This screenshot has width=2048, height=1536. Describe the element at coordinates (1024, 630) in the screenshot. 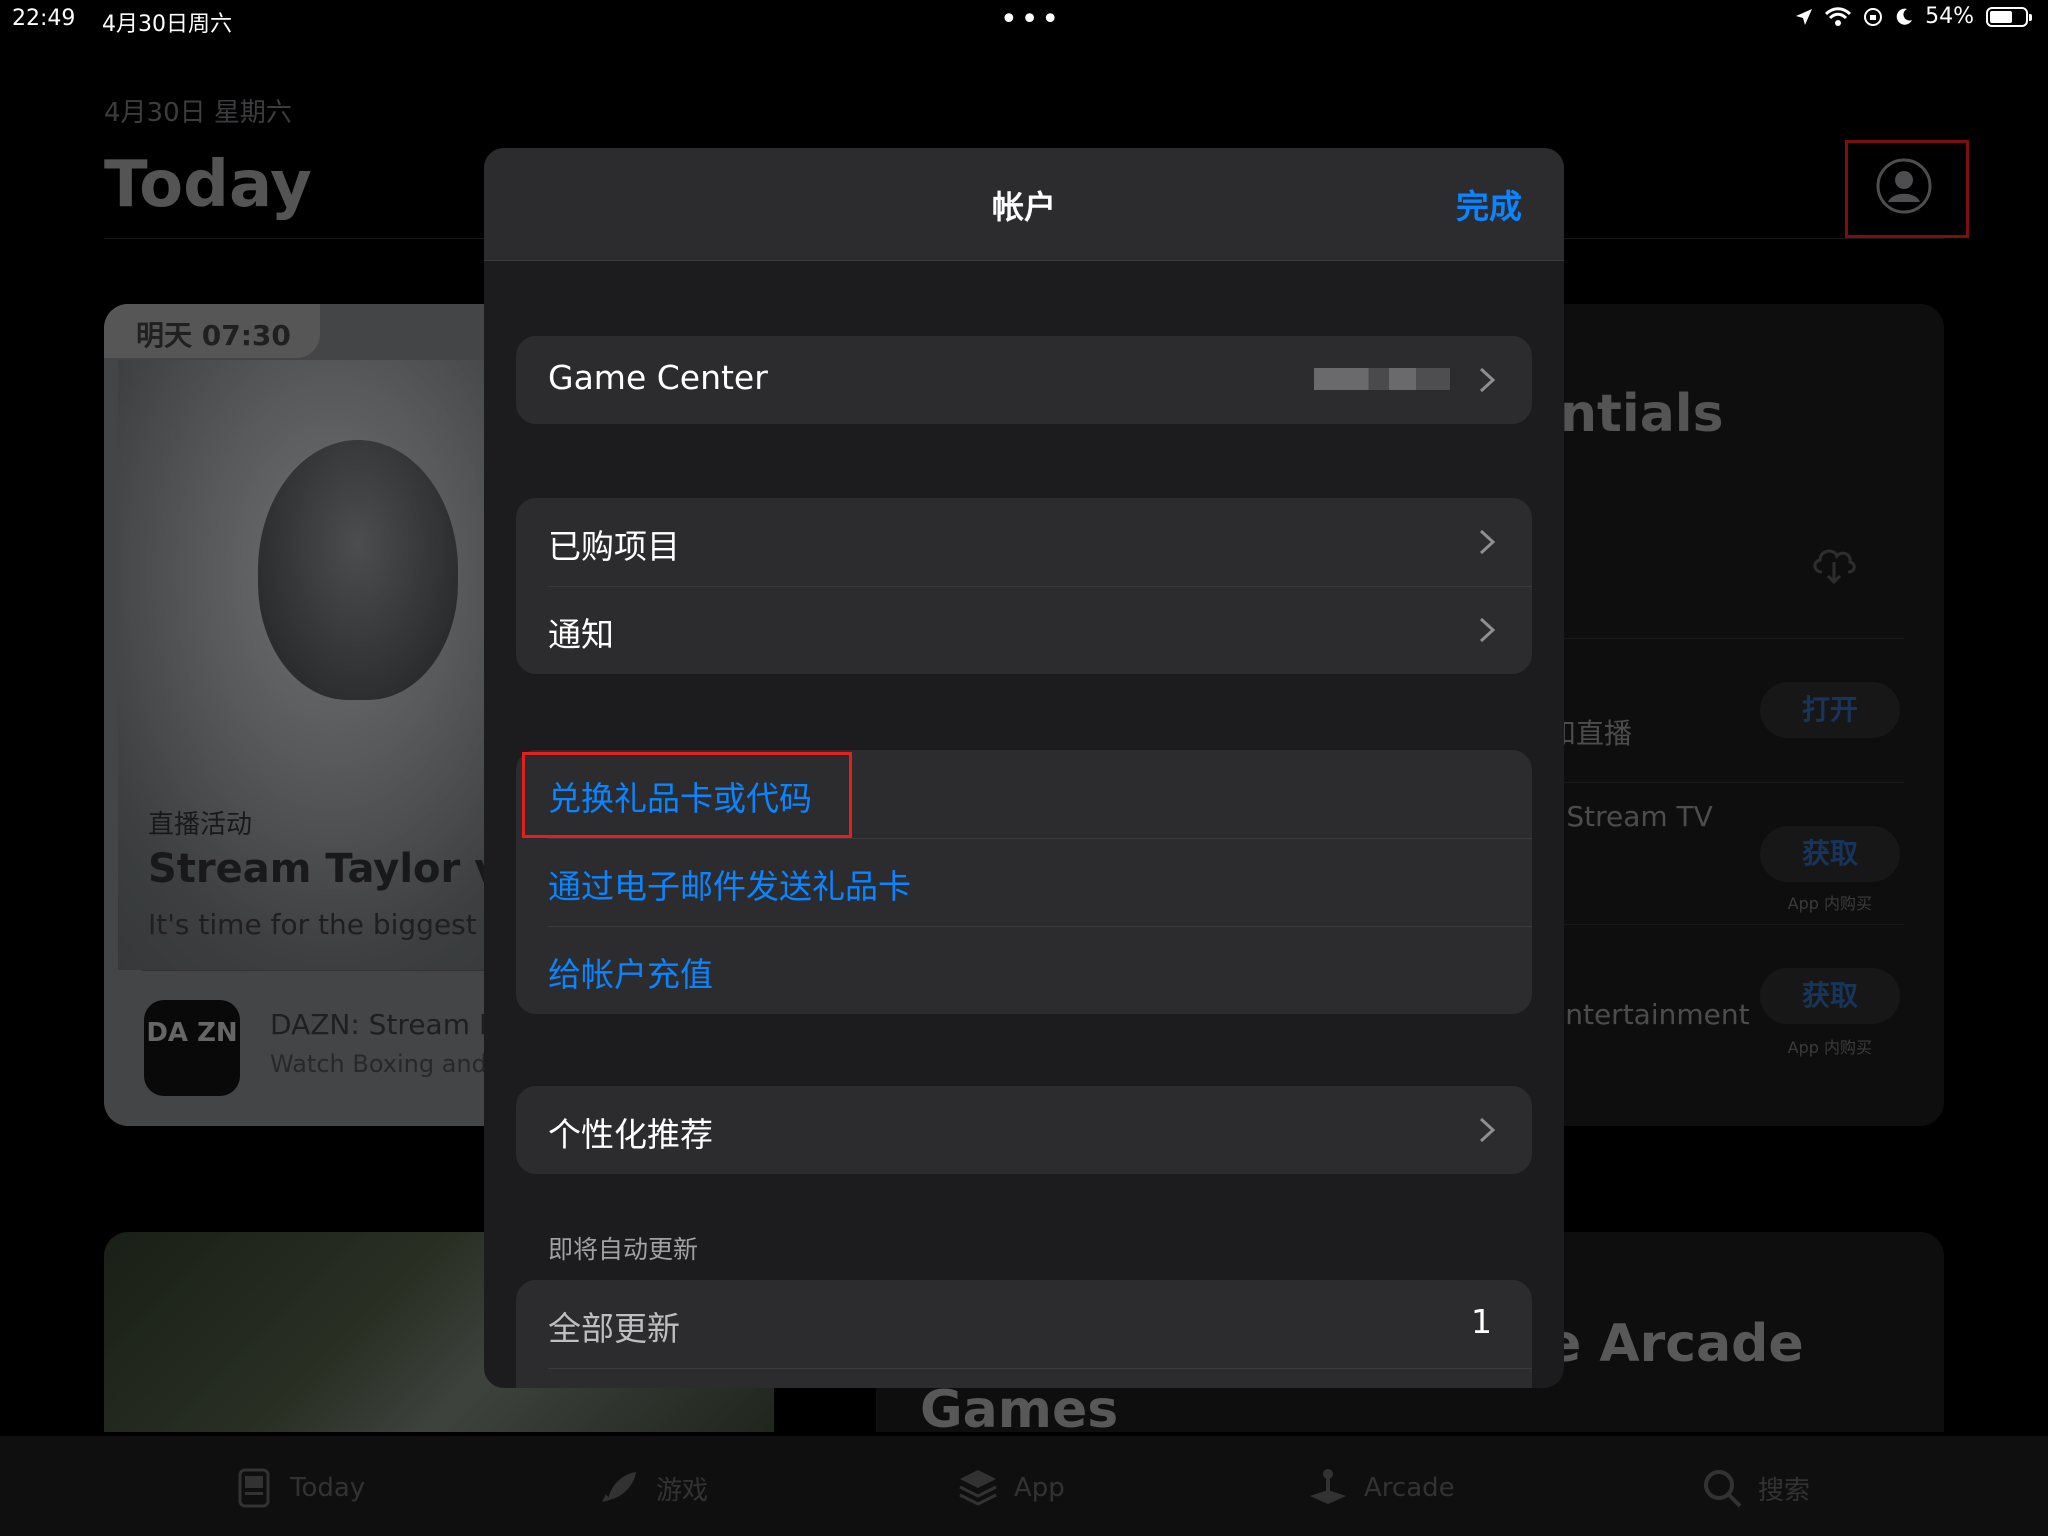

I see `notifications-row: 通知` at that location.